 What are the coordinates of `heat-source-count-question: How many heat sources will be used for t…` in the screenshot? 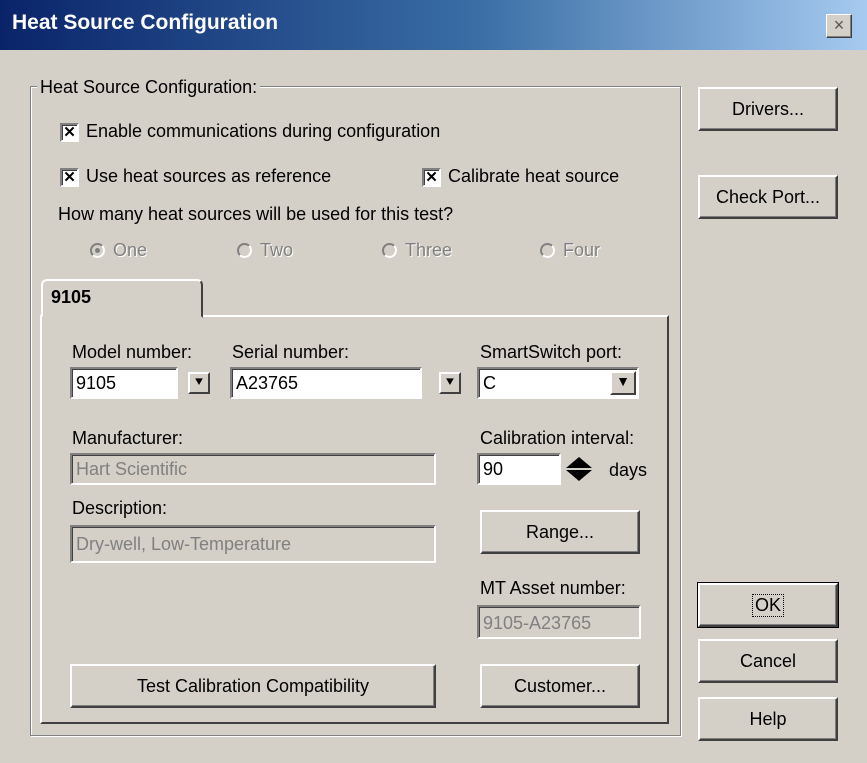 It's located at (256, 214).